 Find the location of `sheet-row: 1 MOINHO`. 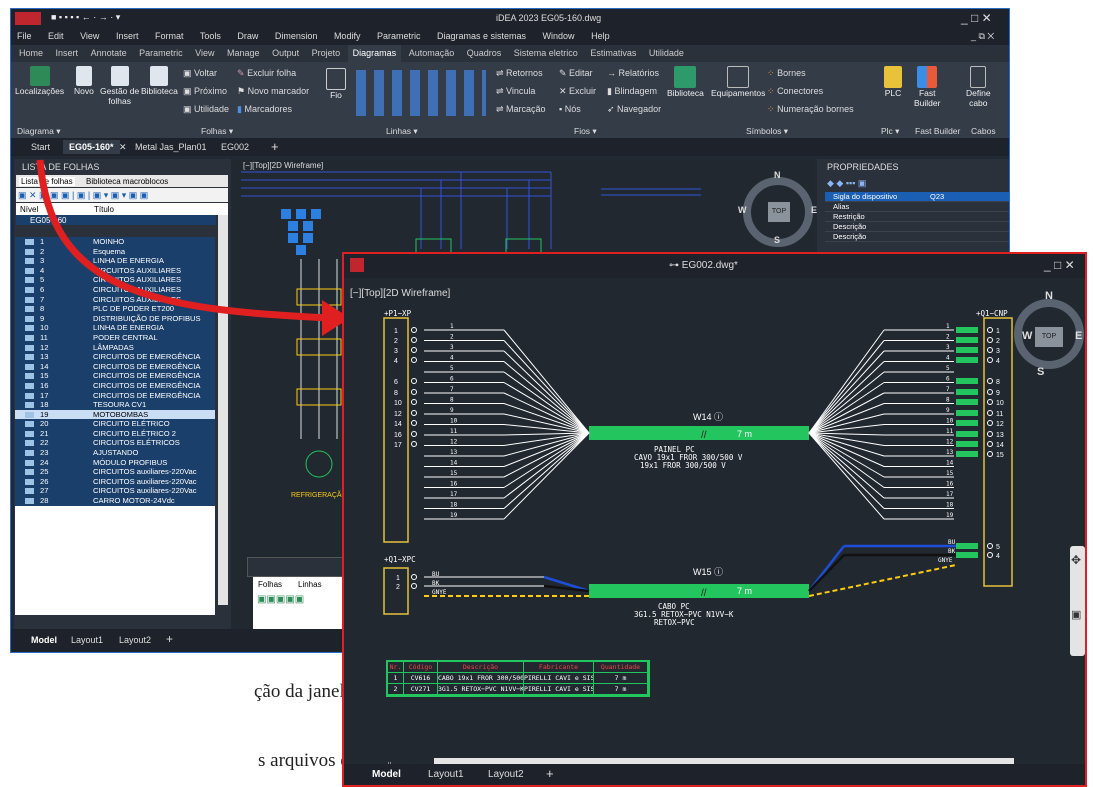

sheet-row: 1 MOINHO is located at coordinates (115, 242).